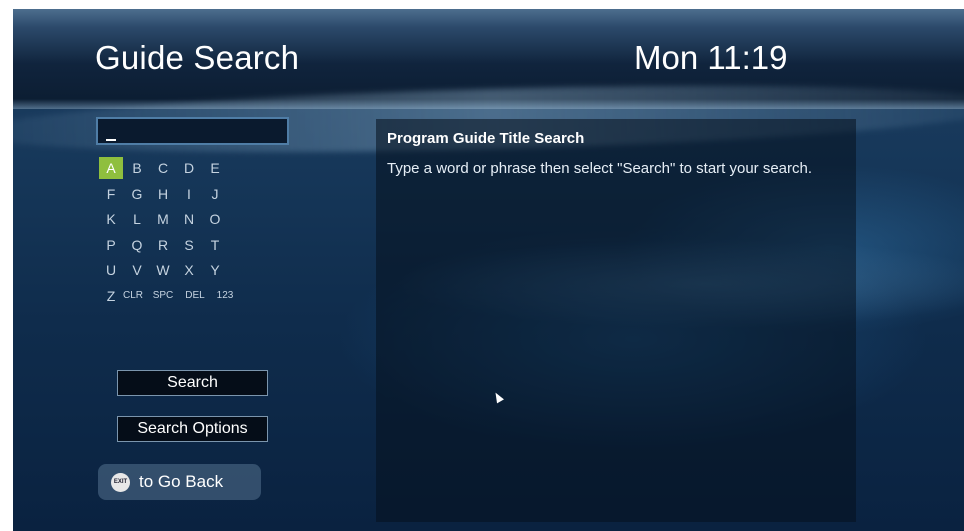  I want to click on text-caret, so click(111, 140).